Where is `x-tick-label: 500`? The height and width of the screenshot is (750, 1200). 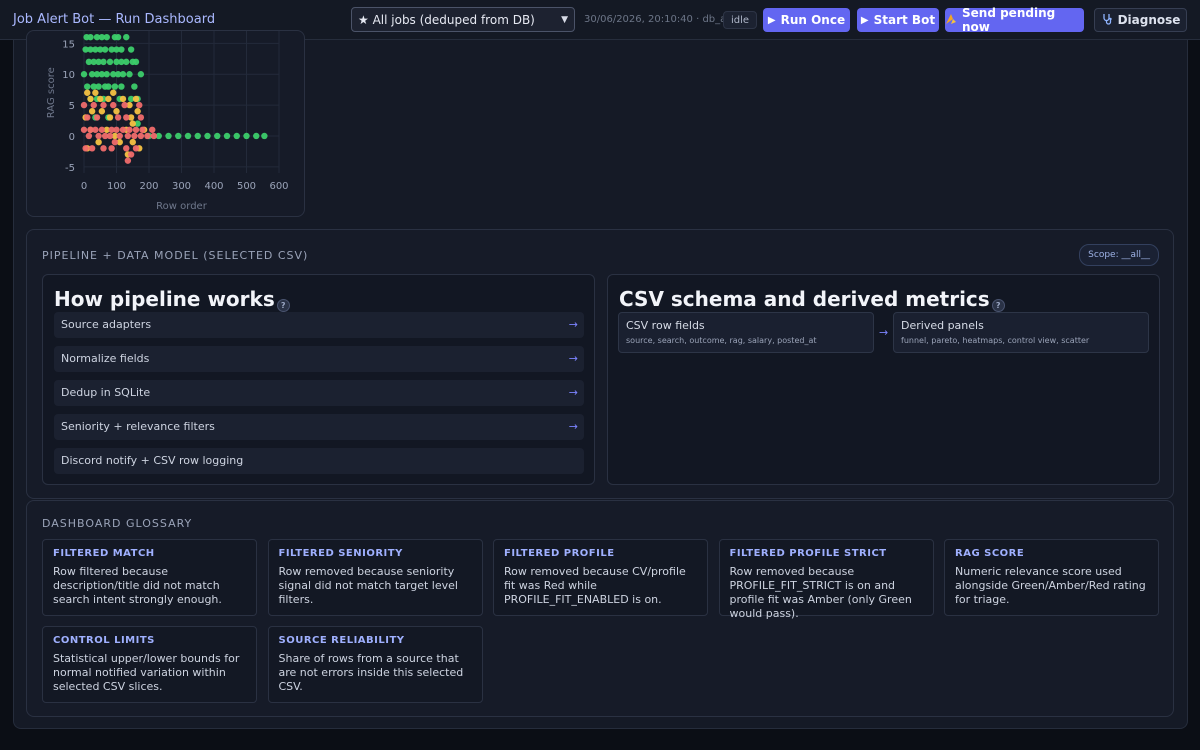
x-tick-label: 500 is located at coordinates (246, 186).